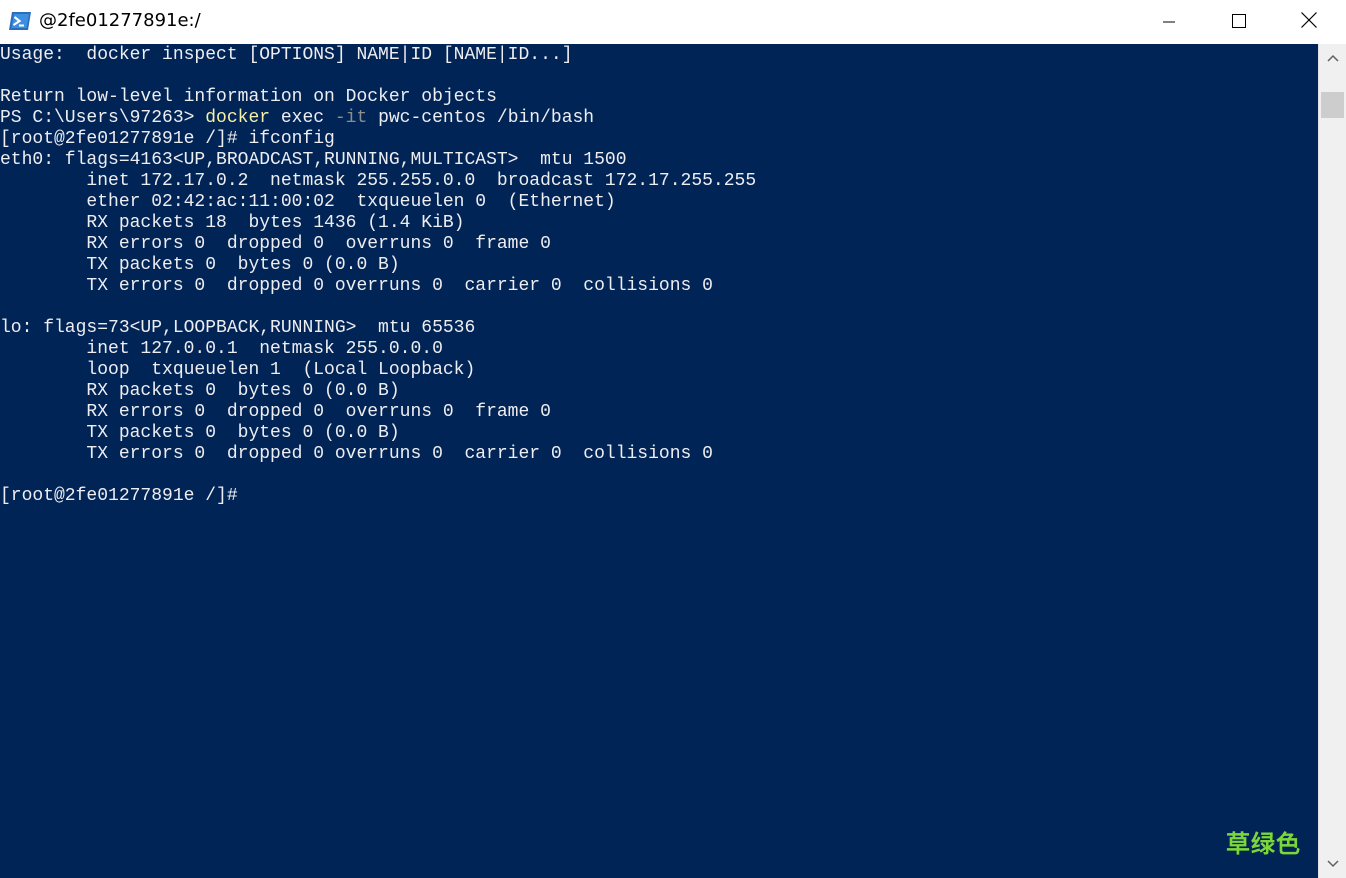  I want to click on window-title: @2fe01277891e:/, so click(120, 20).